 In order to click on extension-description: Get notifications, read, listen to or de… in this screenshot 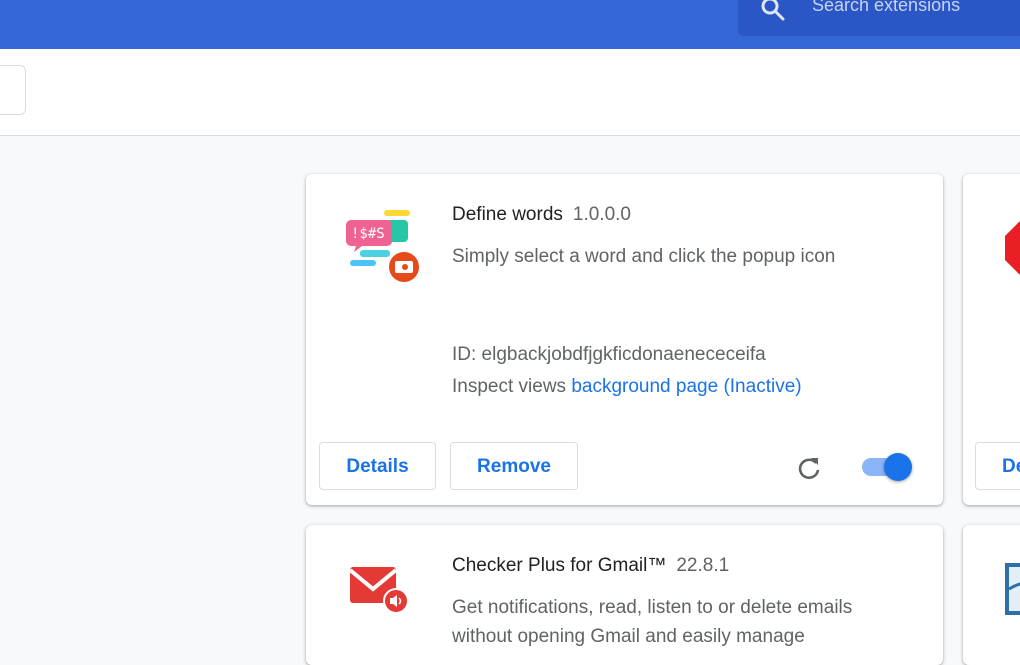, I will do `click(652, 622)`.